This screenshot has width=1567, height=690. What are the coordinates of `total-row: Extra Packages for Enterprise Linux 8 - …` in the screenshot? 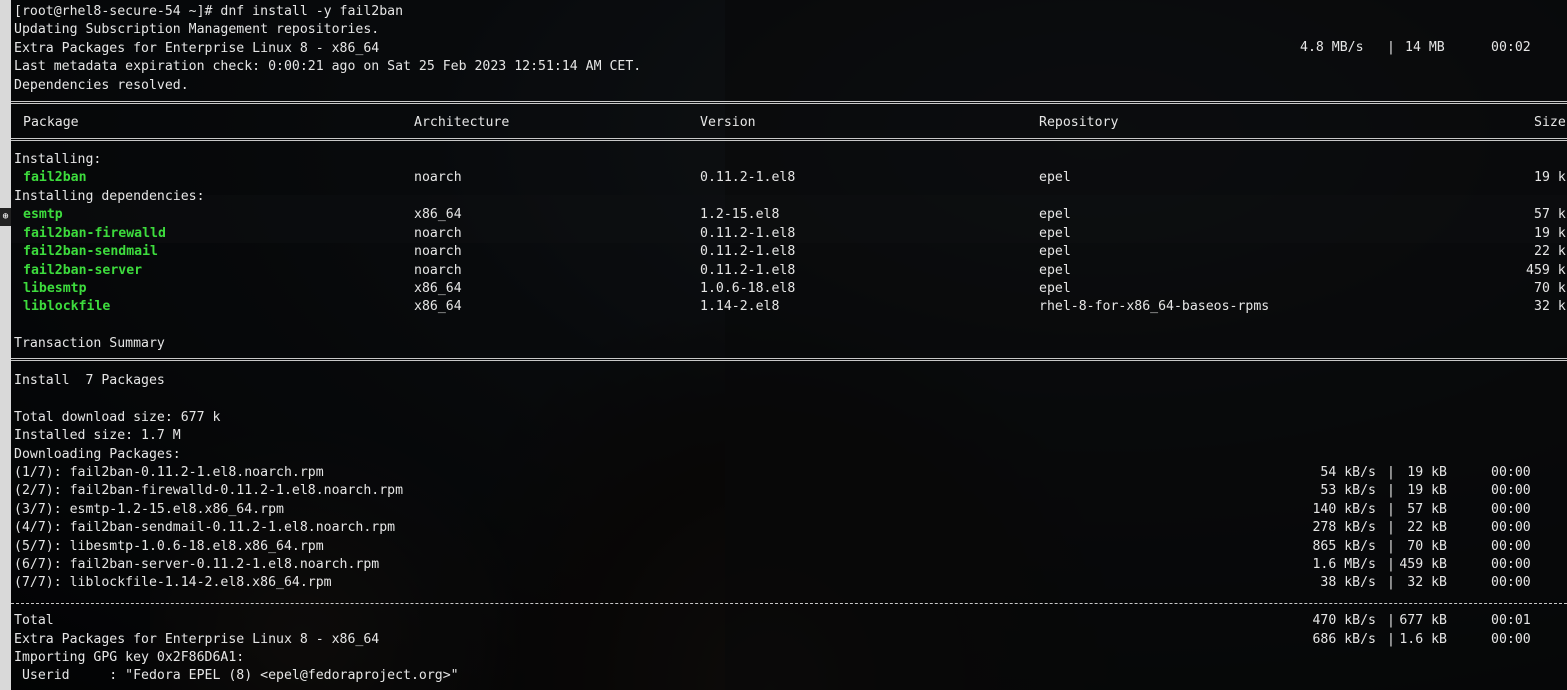 It's located at (789, 640).